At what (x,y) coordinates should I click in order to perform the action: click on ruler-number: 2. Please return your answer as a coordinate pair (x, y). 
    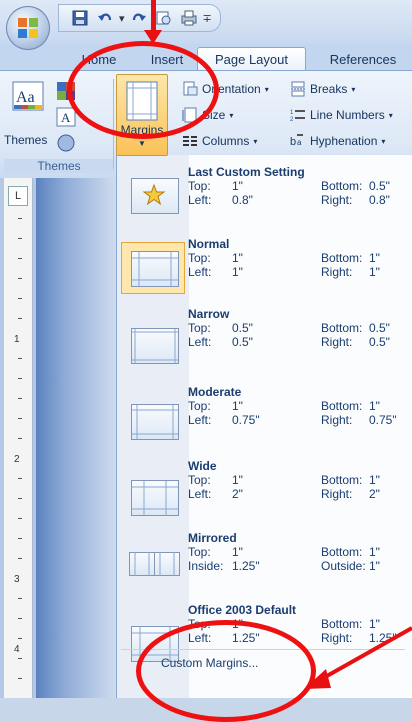
    Looking at the image, I should click on (17, 459).